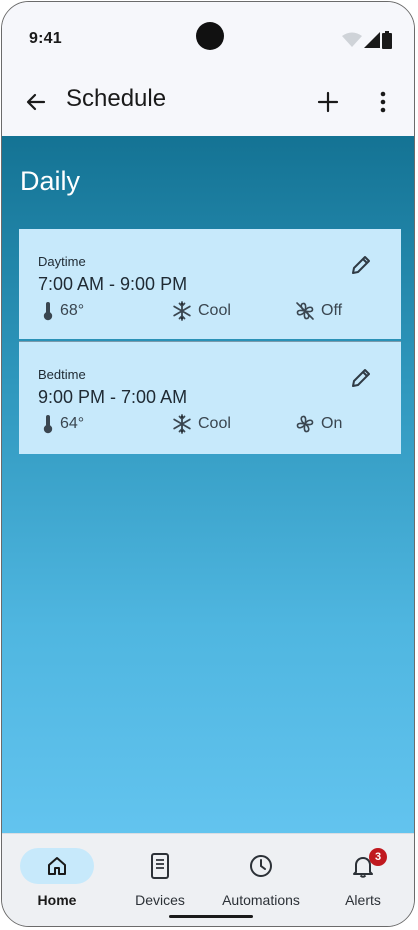 The width and height of the screenshot is (418, 930). Describe the element at coordinates (363, 900) in the screenshot. I see `nav-label: Alerts` at that location.